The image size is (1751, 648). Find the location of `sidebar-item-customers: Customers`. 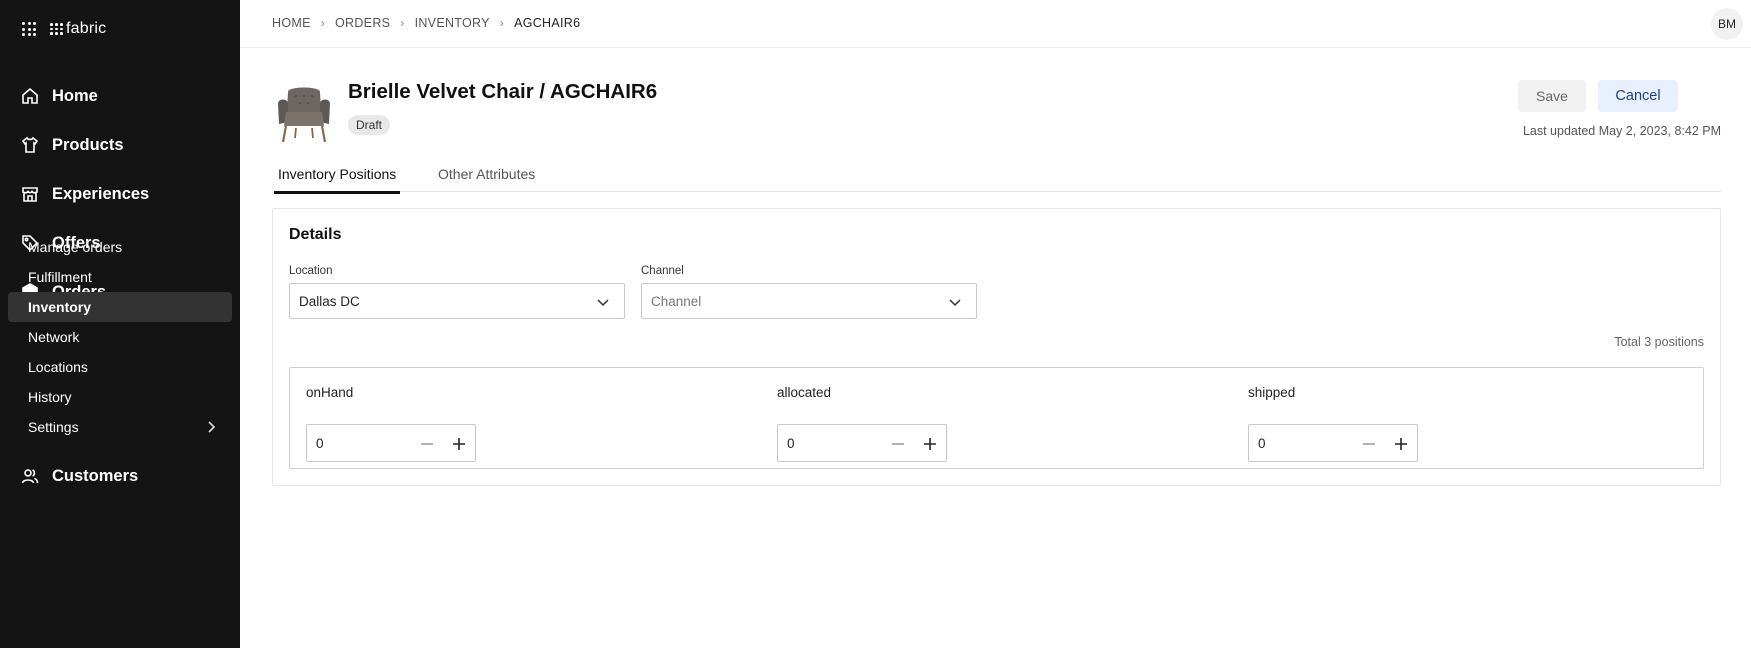

sidebar-item-customers: Customers is located at coordinates (79, 476).